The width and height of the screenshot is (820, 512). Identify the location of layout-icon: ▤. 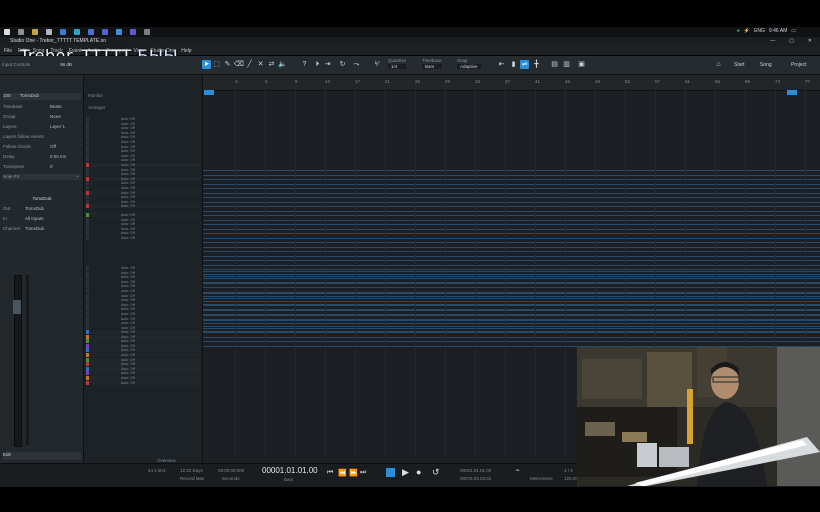
(554, 64).